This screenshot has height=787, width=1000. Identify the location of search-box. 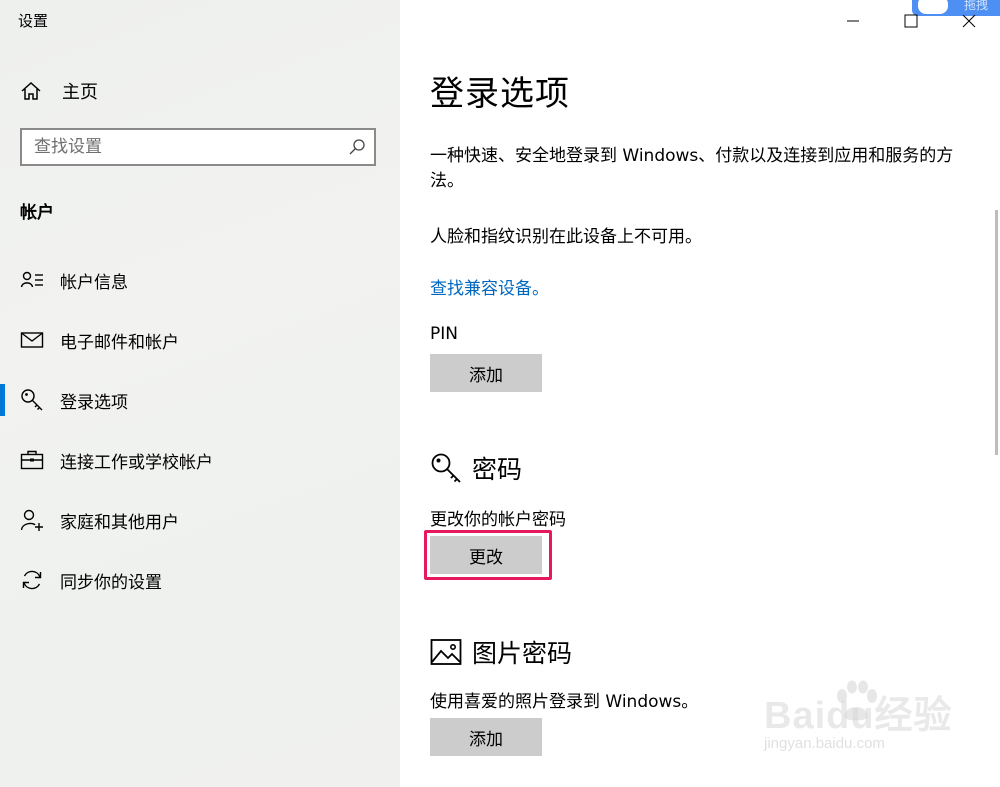
(198, 147).